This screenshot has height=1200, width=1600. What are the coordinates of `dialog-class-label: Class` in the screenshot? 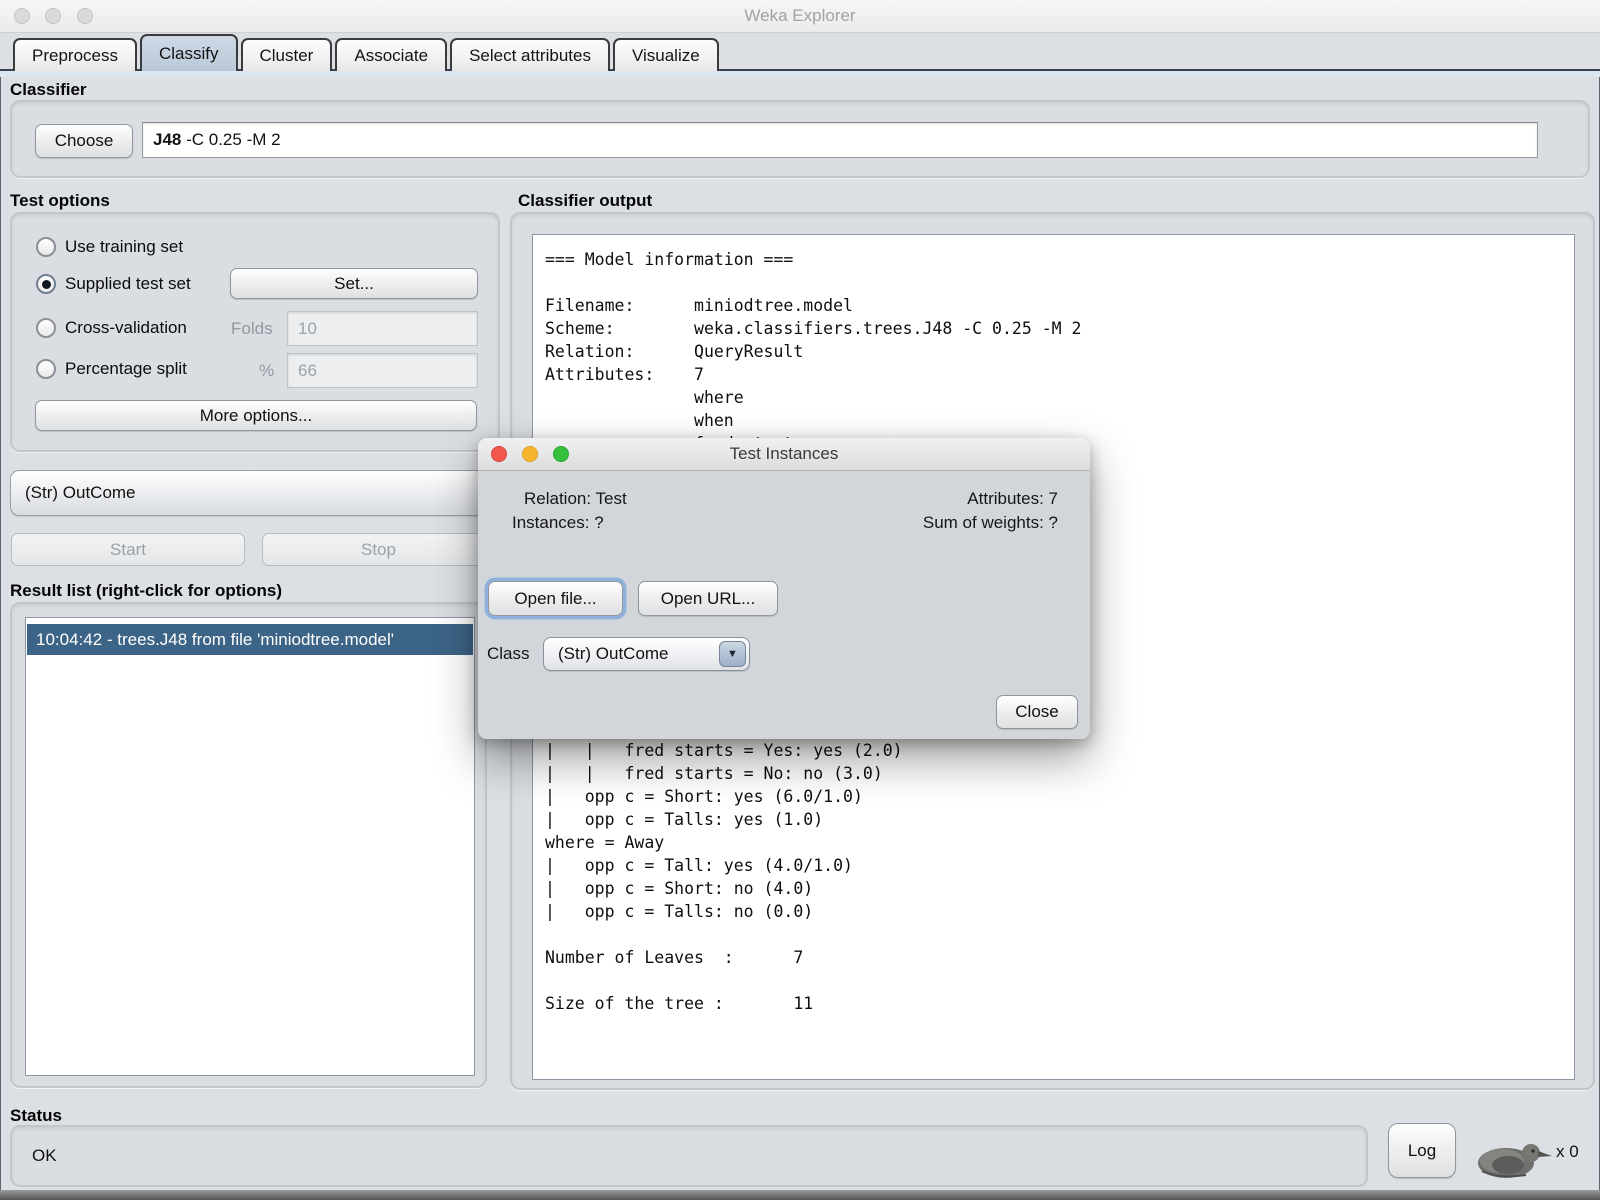 It's located at (508, 653).